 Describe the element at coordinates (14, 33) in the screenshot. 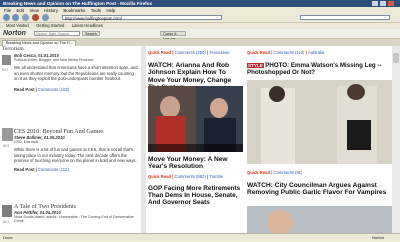

I see `norton-logo: Norton` at that location.